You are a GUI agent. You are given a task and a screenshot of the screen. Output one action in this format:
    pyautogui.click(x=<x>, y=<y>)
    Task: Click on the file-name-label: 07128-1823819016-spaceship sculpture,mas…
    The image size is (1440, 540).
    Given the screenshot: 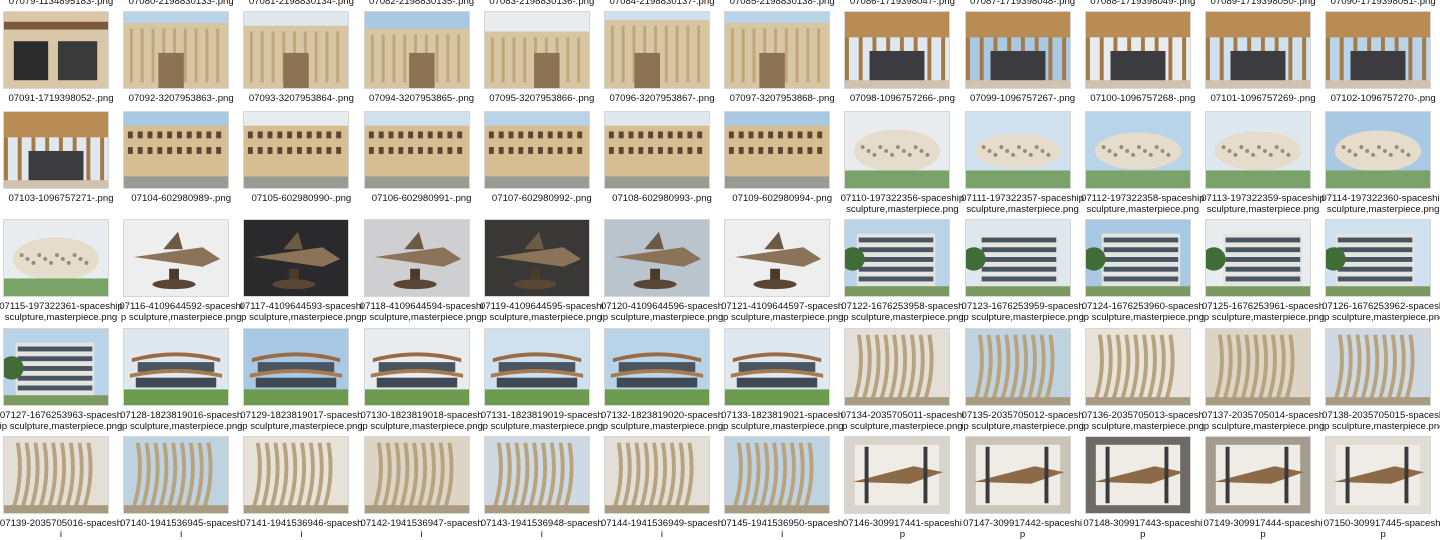 What is the action you would take?
    pyautogui.click(x=181, y=421)
    